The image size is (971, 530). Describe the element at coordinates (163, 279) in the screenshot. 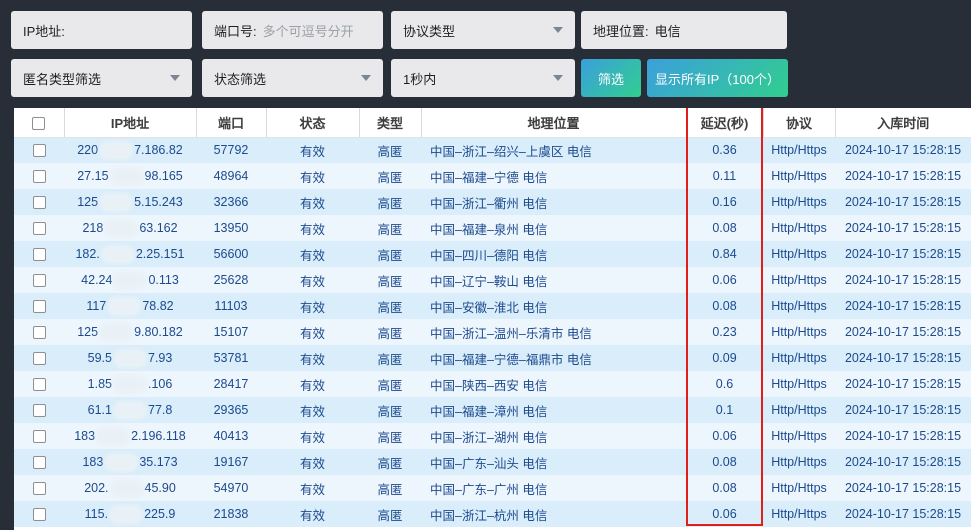

I see `ip-suffix: 0.113` at that location.